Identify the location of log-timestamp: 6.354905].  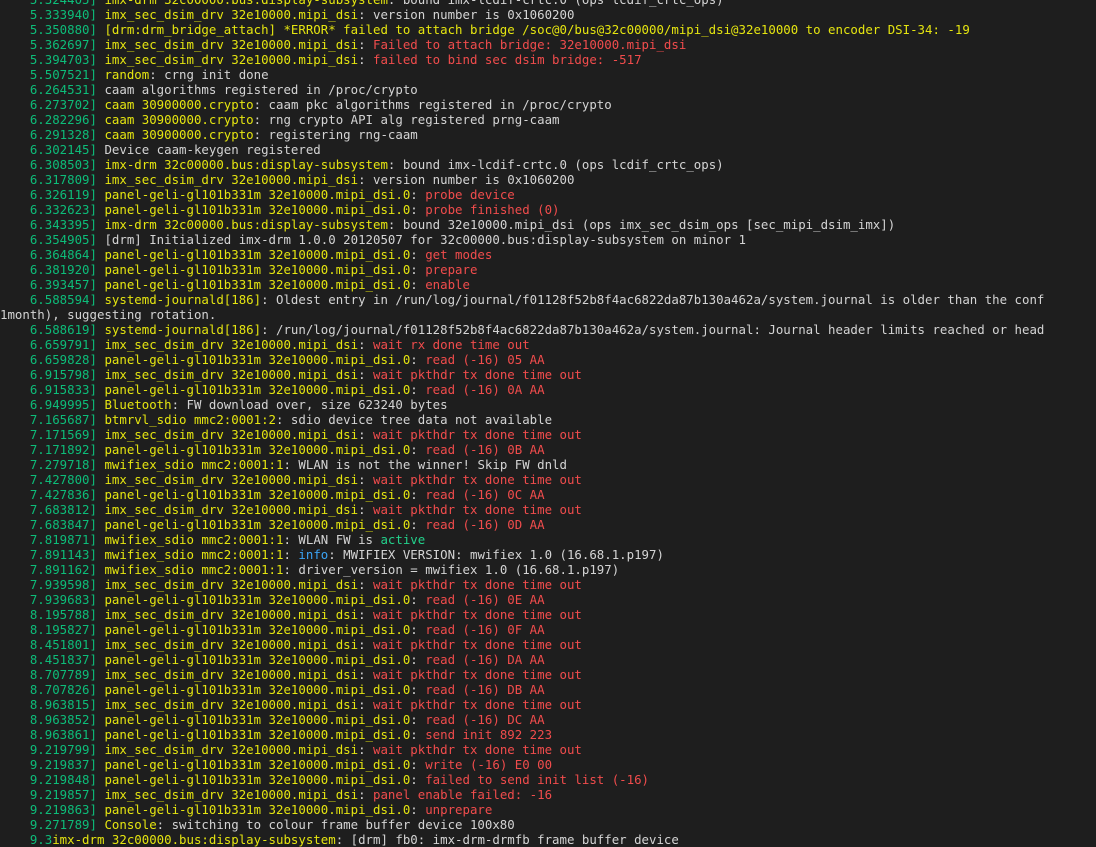
(52, 239).